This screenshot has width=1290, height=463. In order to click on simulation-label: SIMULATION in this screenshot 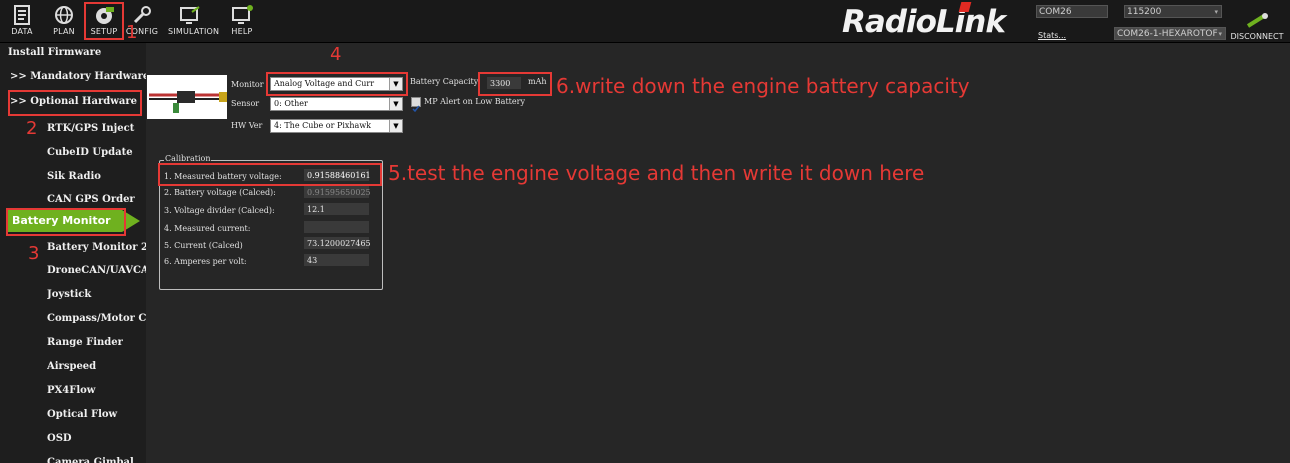, I will do `click(194, 31)`.